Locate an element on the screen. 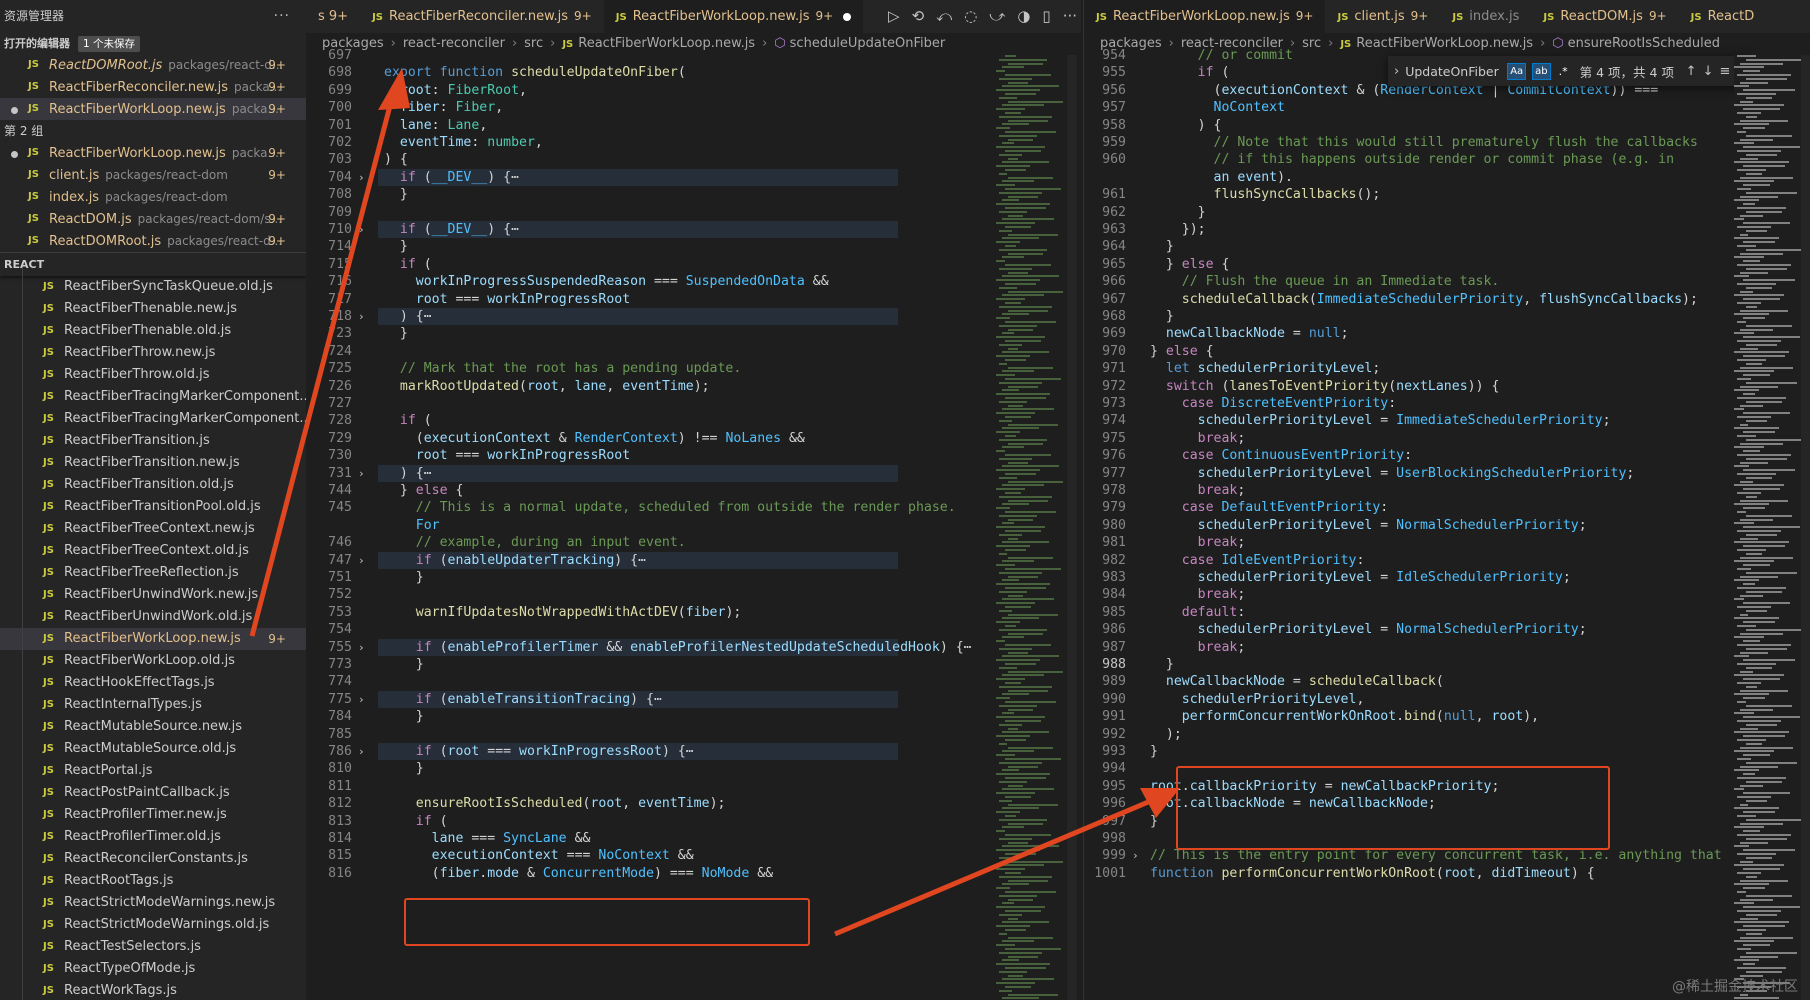 Image resolution: width=1810 pixels, height=1000 pixels. file-tree-item: JS ReactFiberTransition.js is located at coordinates (153, 441).